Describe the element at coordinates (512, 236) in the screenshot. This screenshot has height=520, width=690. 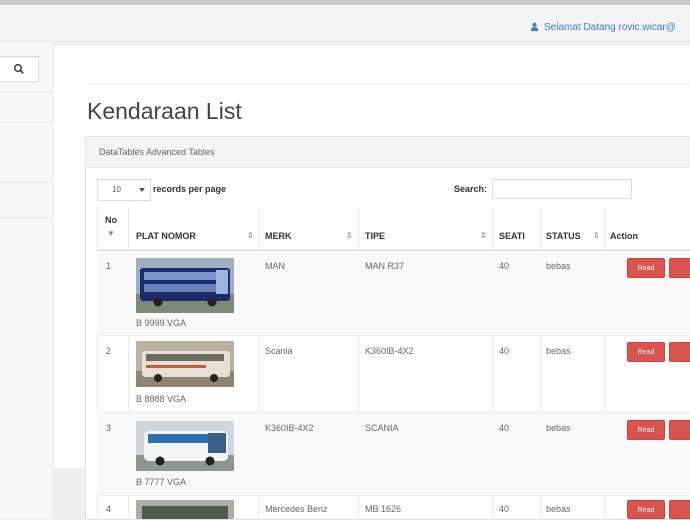
I see `column-header-seat: SEATI` at that location.